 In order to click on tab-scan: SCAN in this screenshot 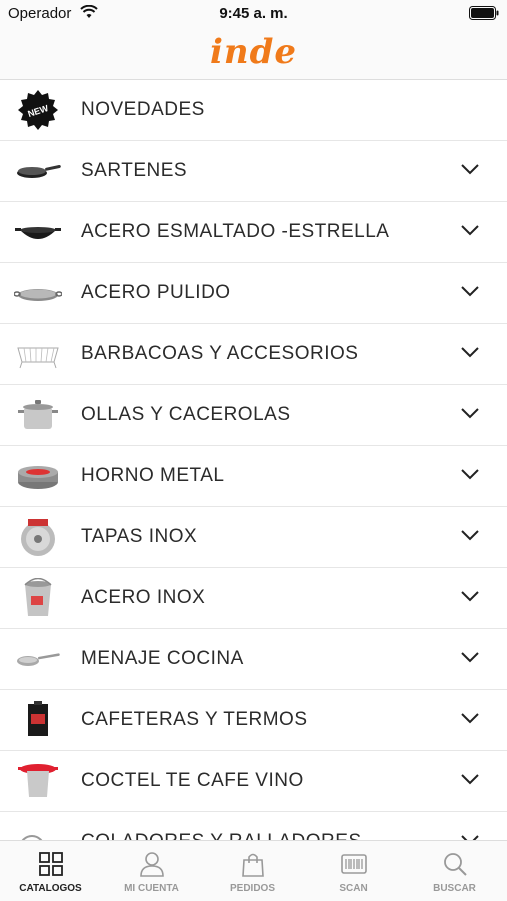, I will do `click(353, 871)`.